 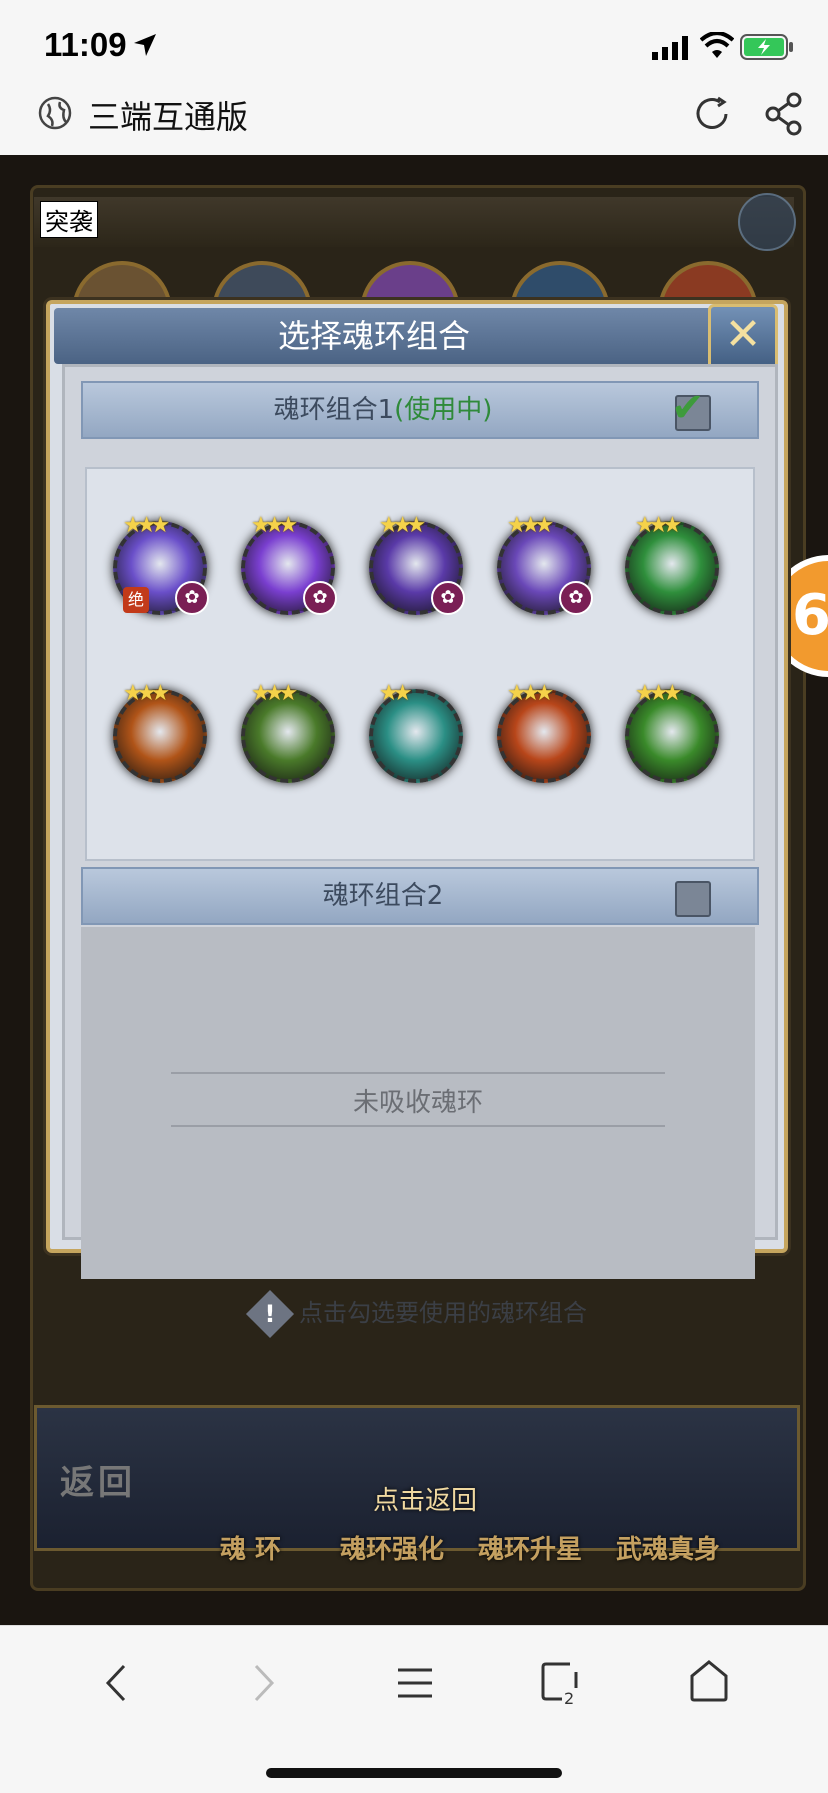 I want to click on ring-combo-1-label: 魂环组合1(使用中), so click(x=383, y=410).